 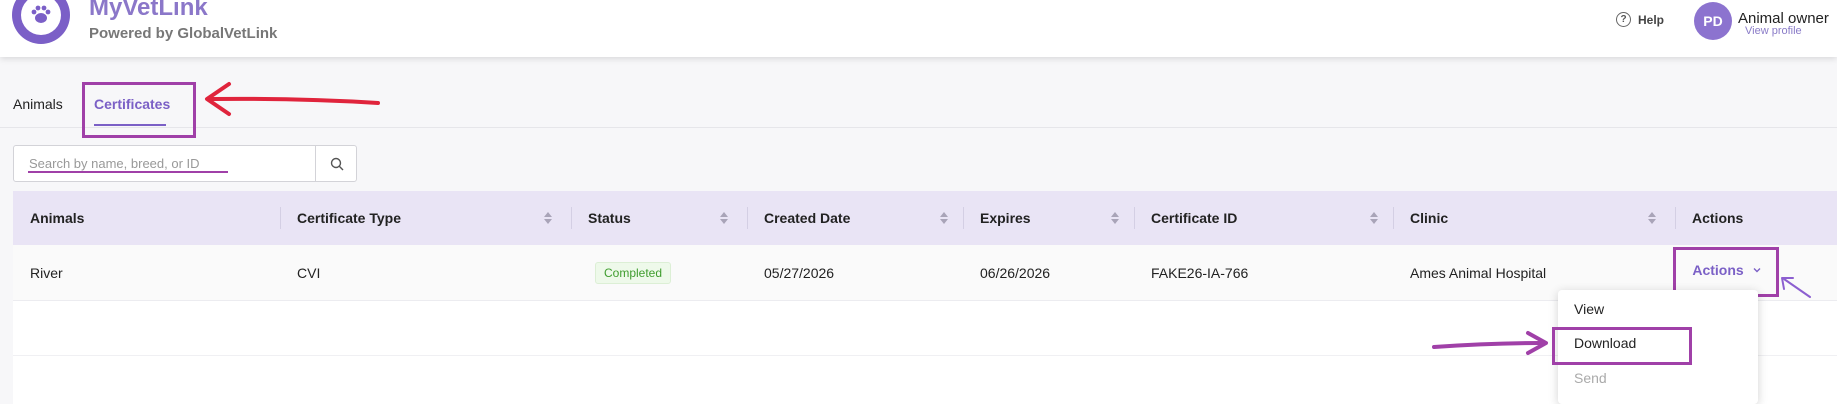 I want to click on purple-arrow-icon, so click(x=1490, y=343).